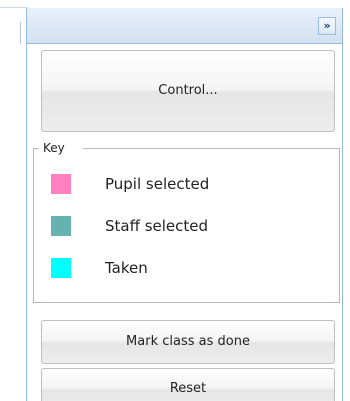 The image size is (350, 401). I want to click on key-item-label: Pupil selected, so click(157, 184).